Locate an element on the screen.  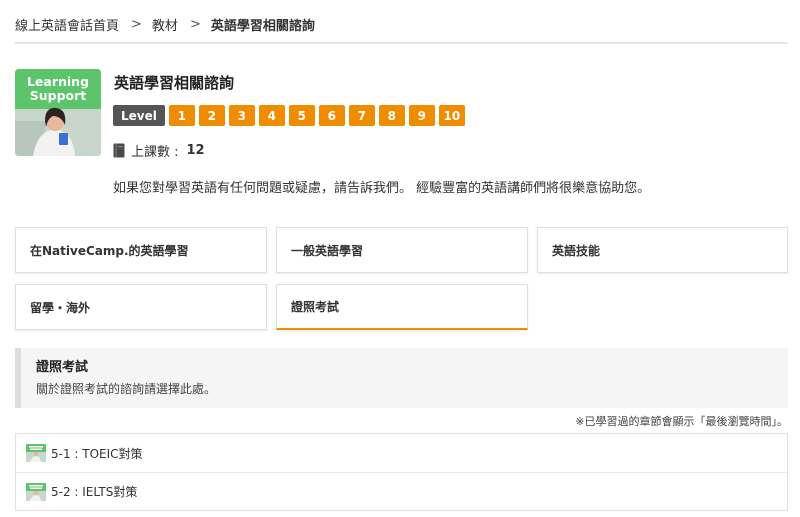
last-viewed-note: ※已學習過的章節會顯示「最後瀏覽時間」。 is located at coordinates (681, 421).